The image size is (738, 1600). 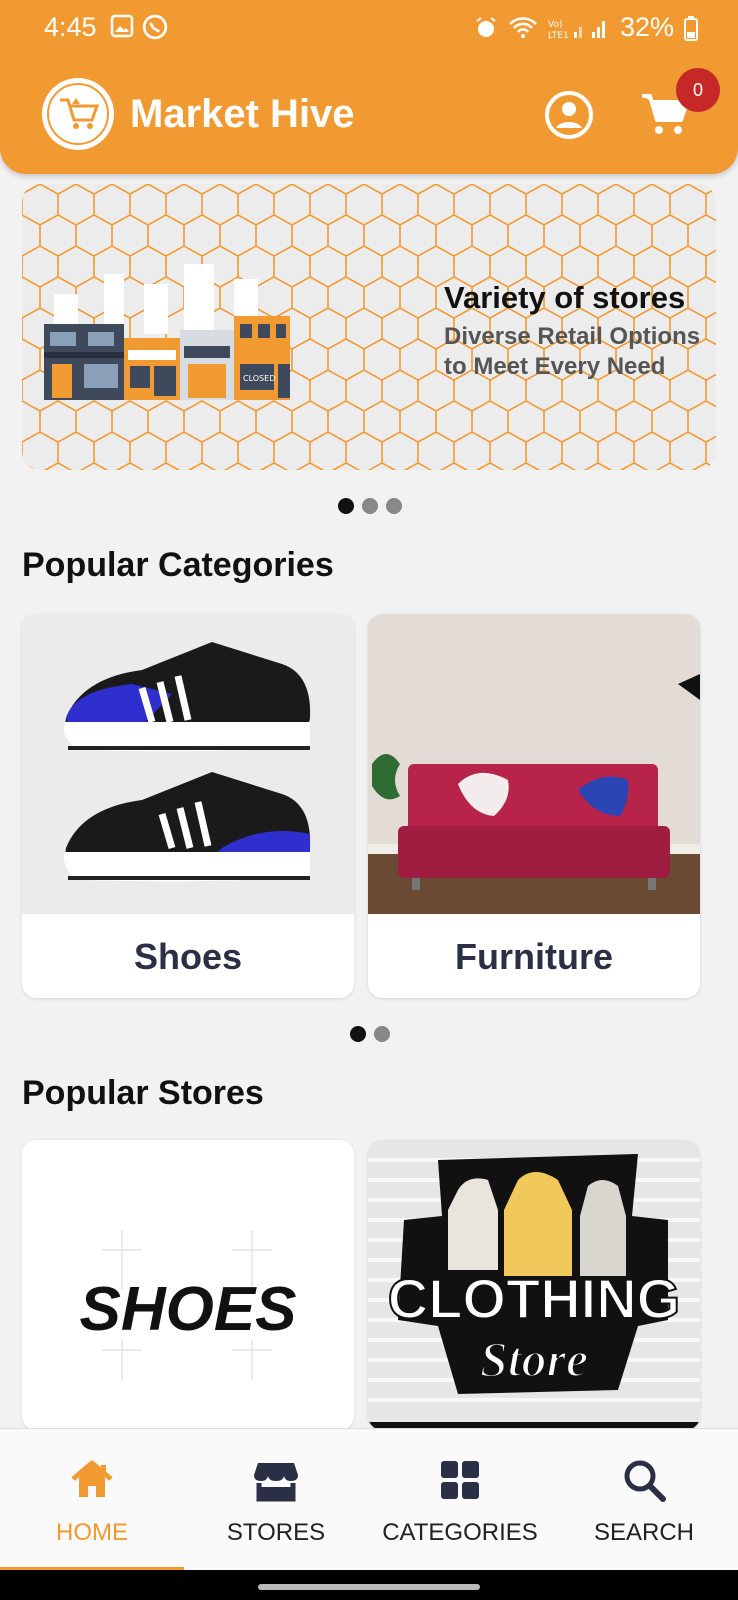 I want to click on battery-icon, so click(x=691, y=28).